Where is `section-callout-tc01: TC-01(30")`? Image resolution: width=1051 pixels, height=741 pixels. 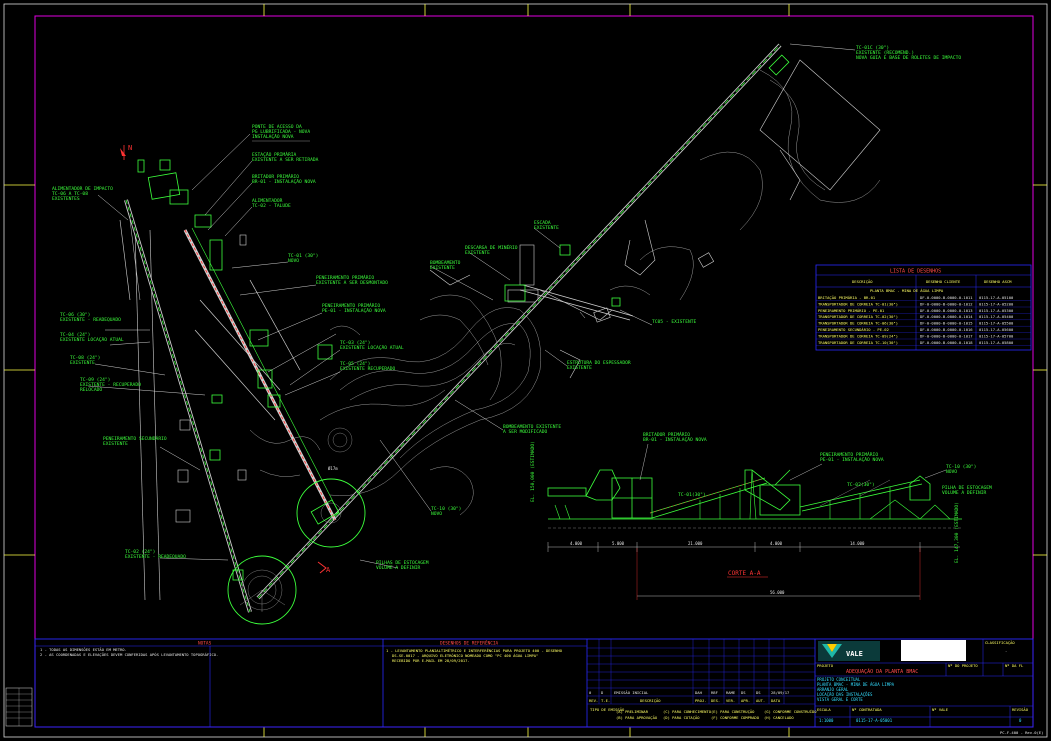 section-callout-tc01: TC-01(30") is located at coordinates (692, 495).